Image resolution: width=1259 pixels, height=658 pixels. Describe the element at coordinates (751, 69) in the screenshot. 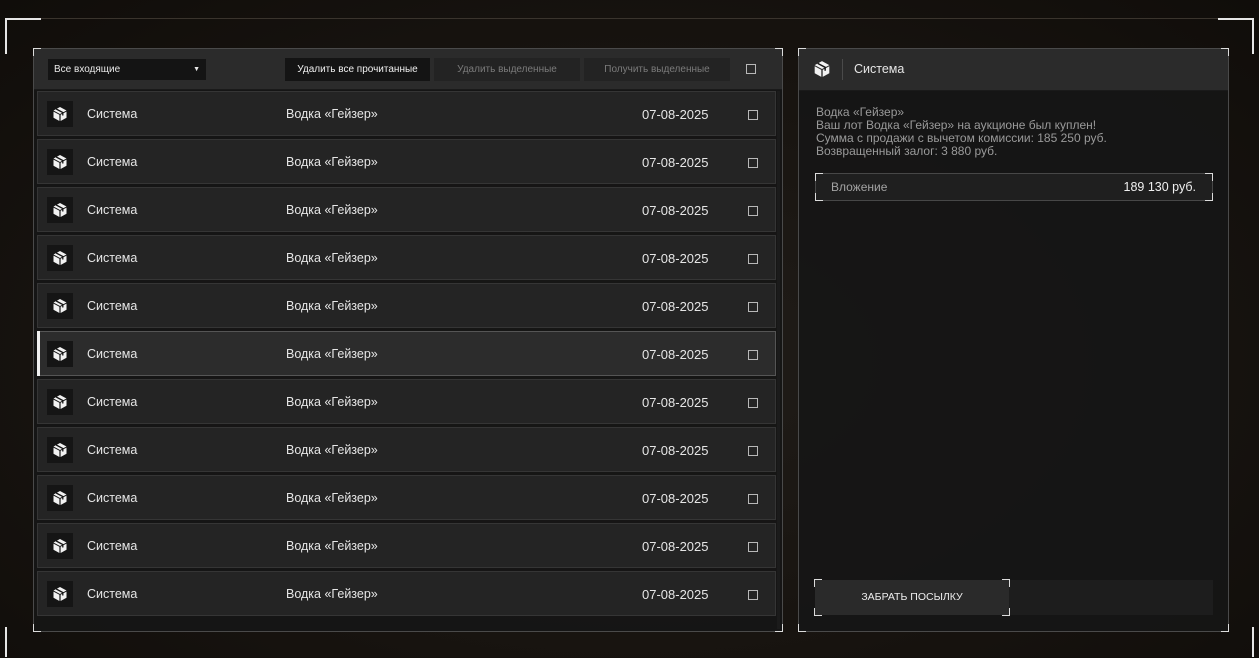

I see `select-all-checkbox` at that location.